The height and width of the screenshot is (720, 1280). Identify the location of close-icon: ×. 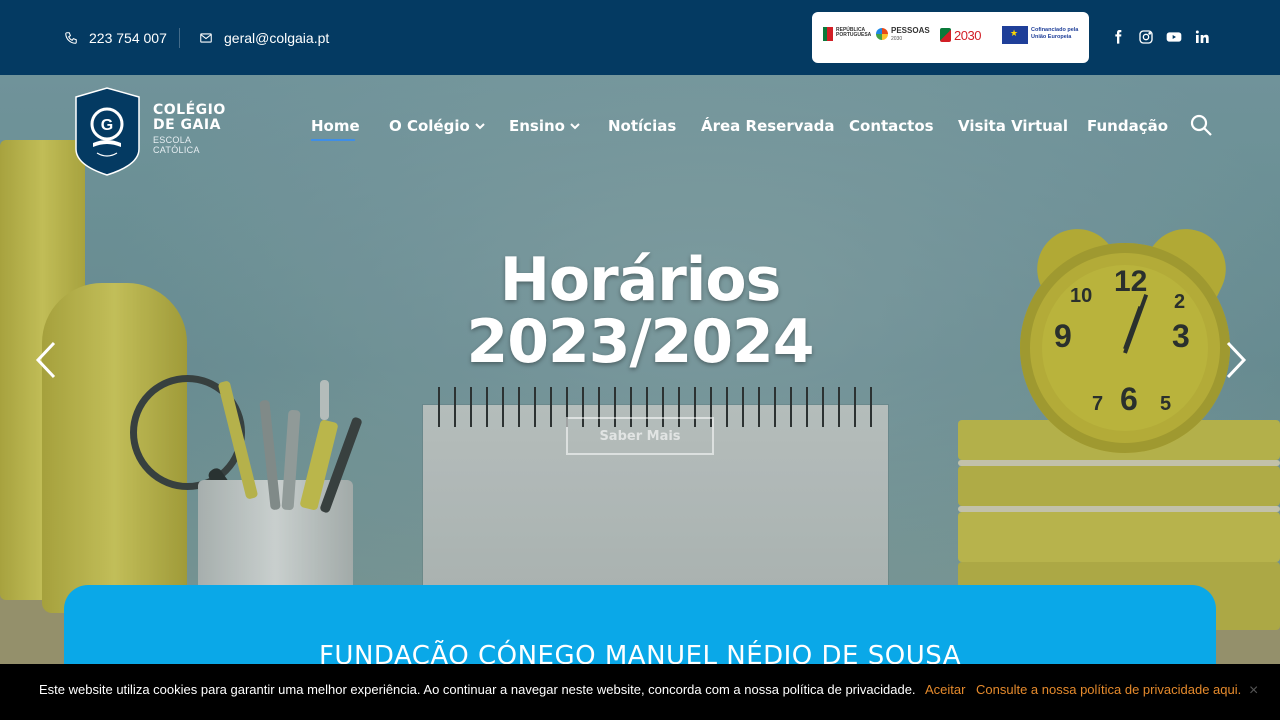
(1253, 691).